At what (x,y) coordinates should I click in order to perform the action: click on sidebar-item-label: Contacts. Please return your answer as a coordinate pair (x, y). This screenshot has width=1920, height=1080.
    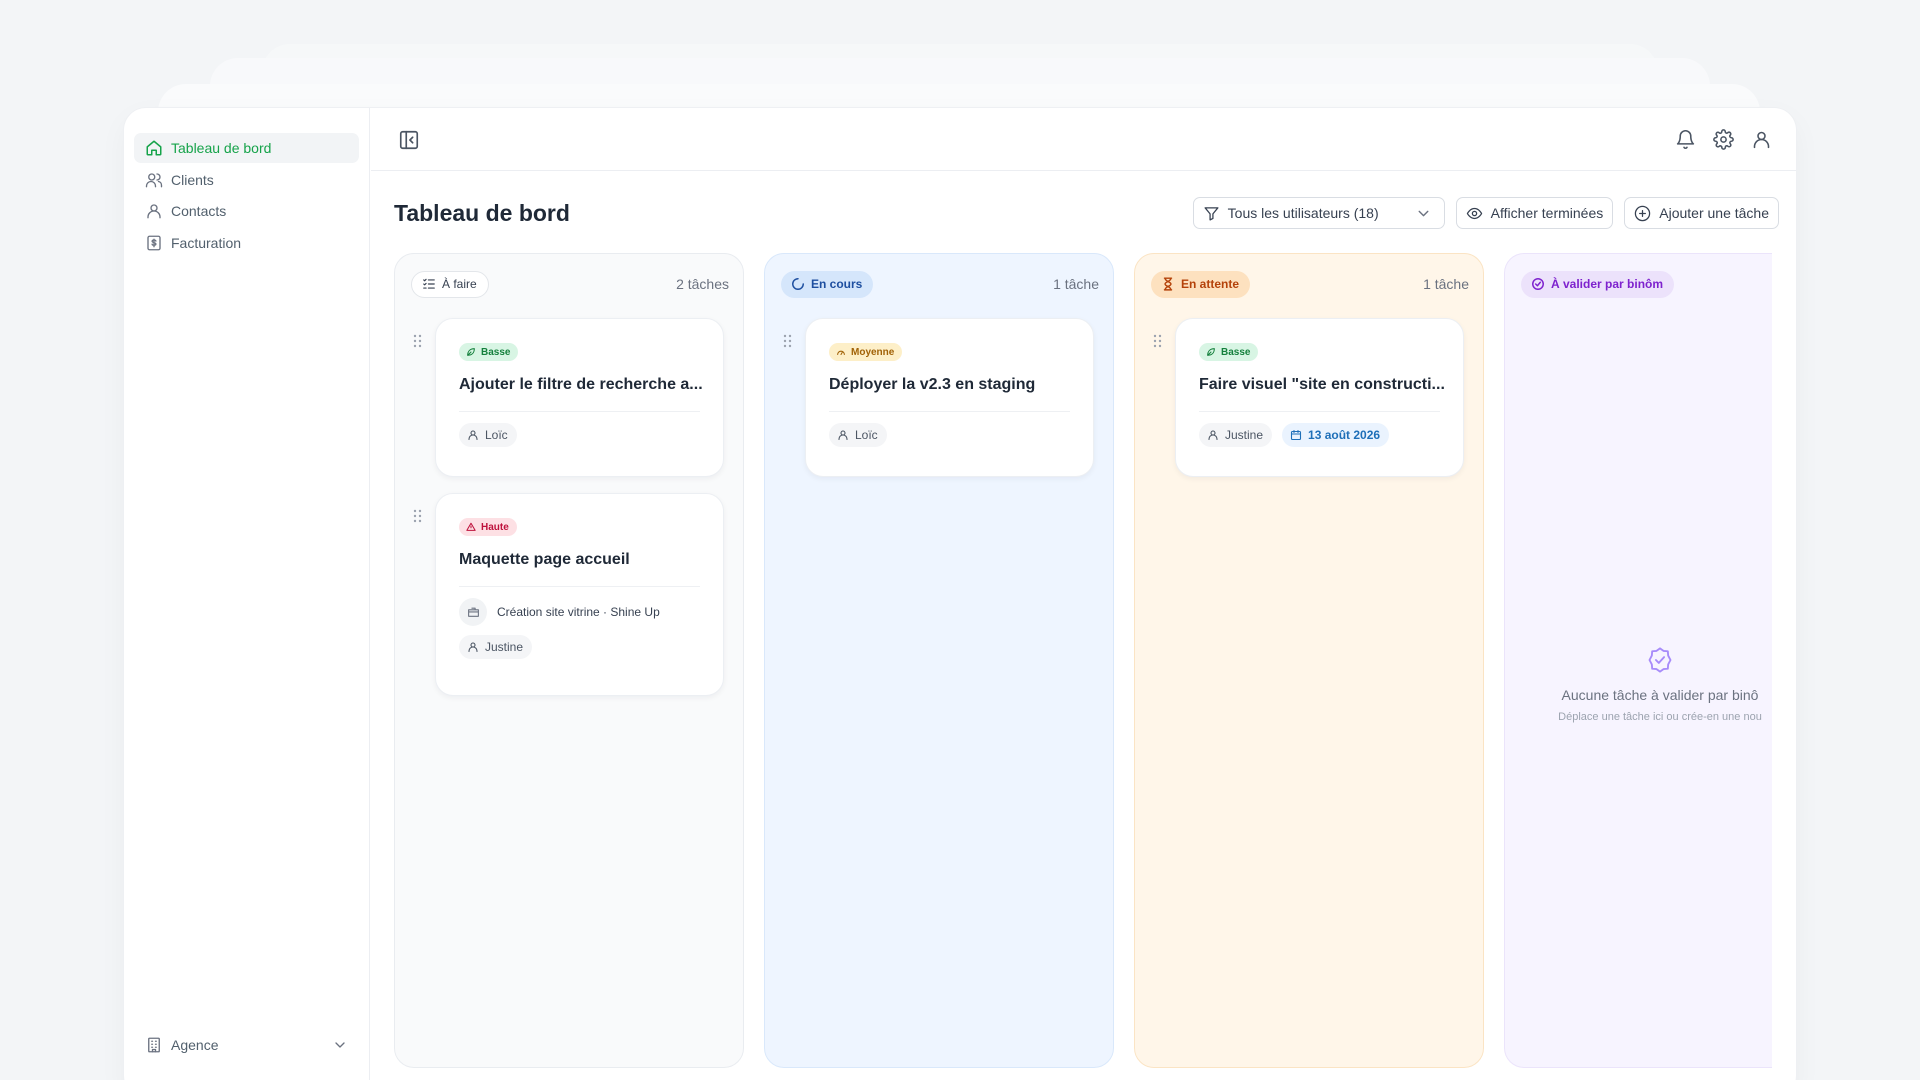
    Looking at the image, I should click on (199, 211).